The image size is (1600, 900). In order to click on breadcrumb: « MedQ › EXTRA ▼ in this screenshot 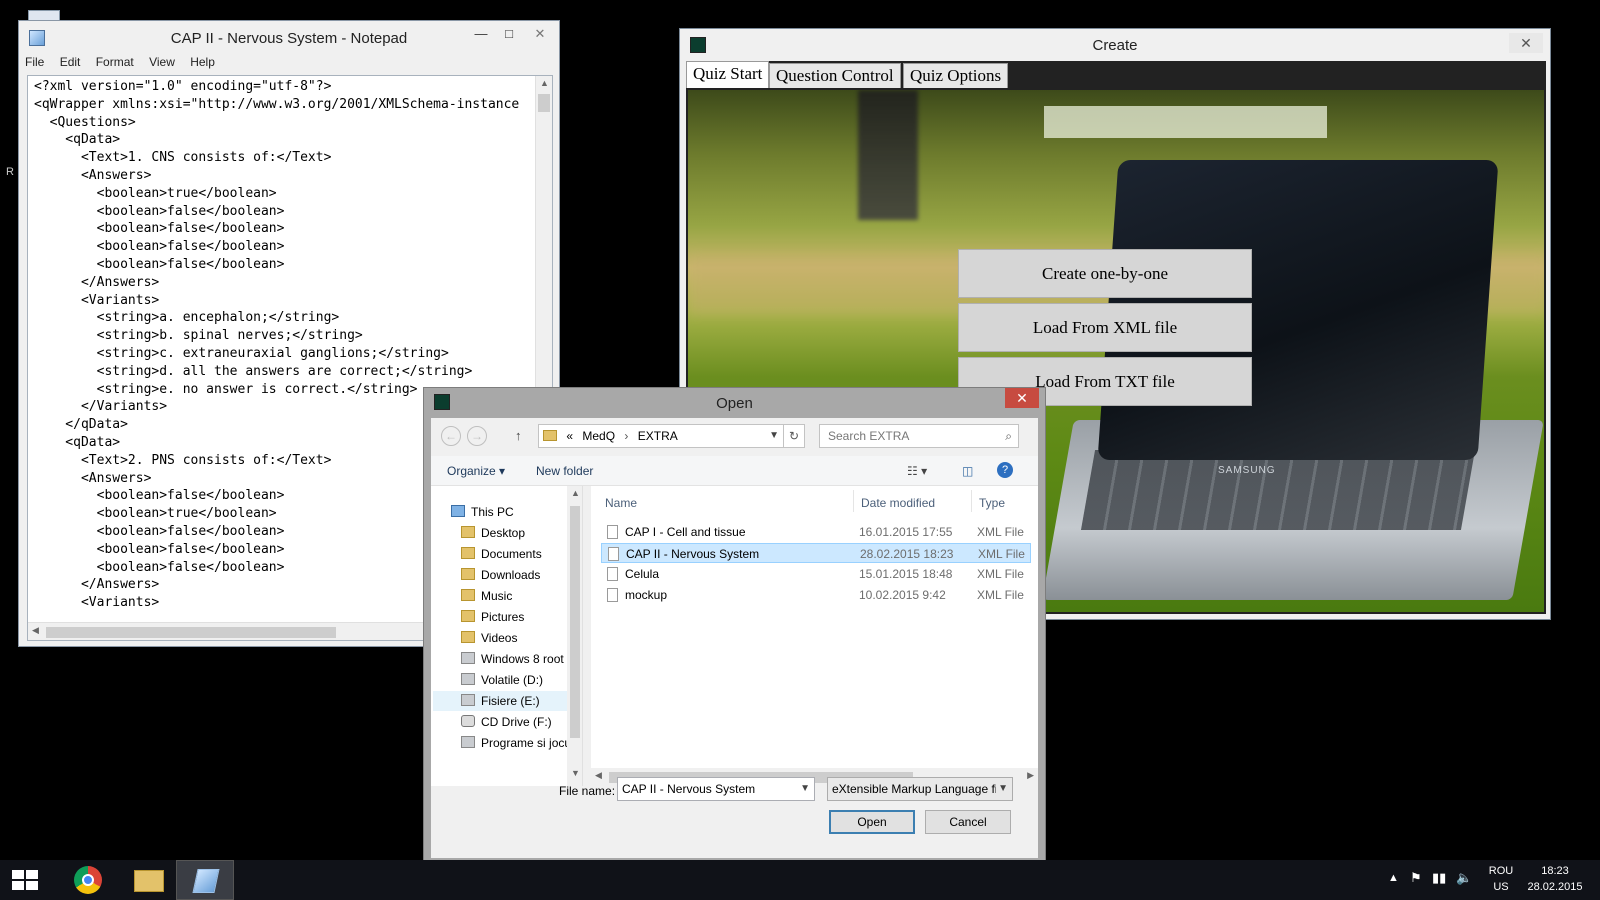, I will do `click(661, 436)`.